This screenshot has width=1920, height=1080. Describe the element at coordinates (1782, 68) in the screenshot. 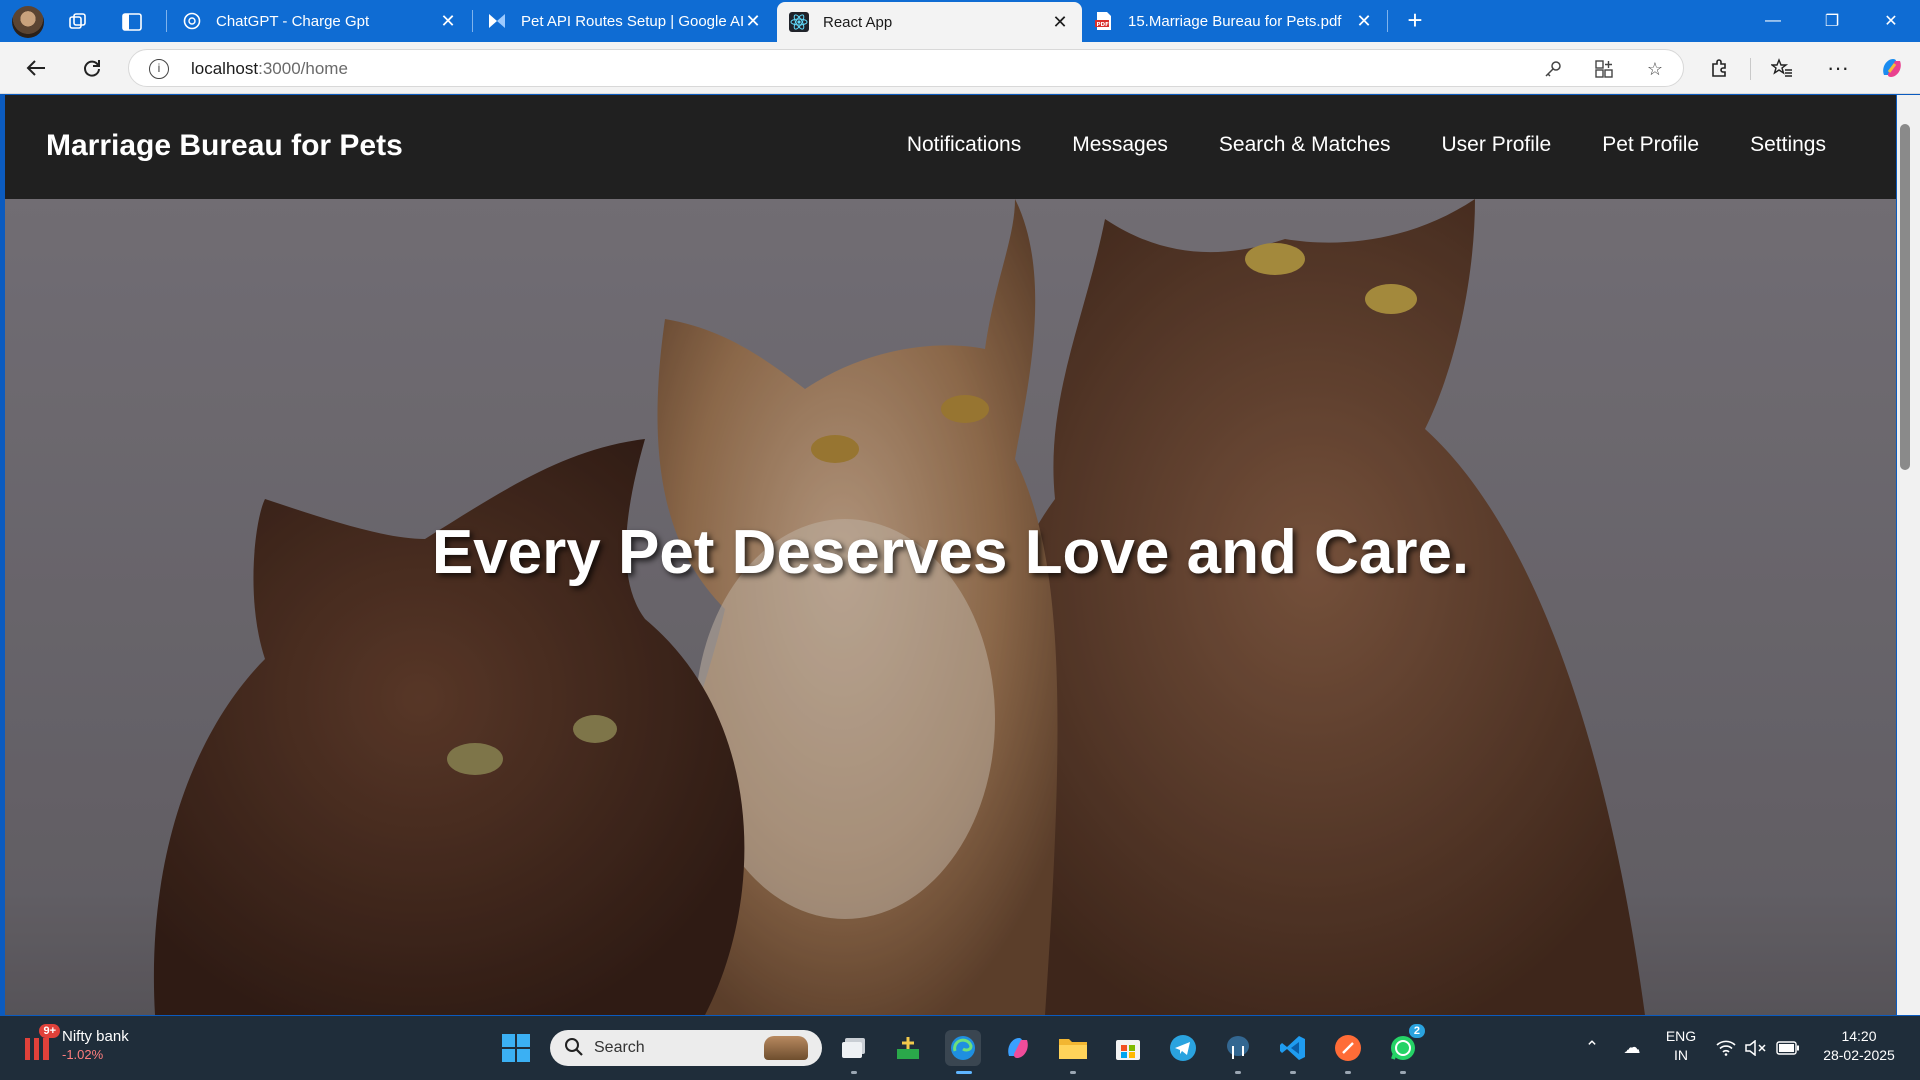

I see `favorites-icon` at that location.